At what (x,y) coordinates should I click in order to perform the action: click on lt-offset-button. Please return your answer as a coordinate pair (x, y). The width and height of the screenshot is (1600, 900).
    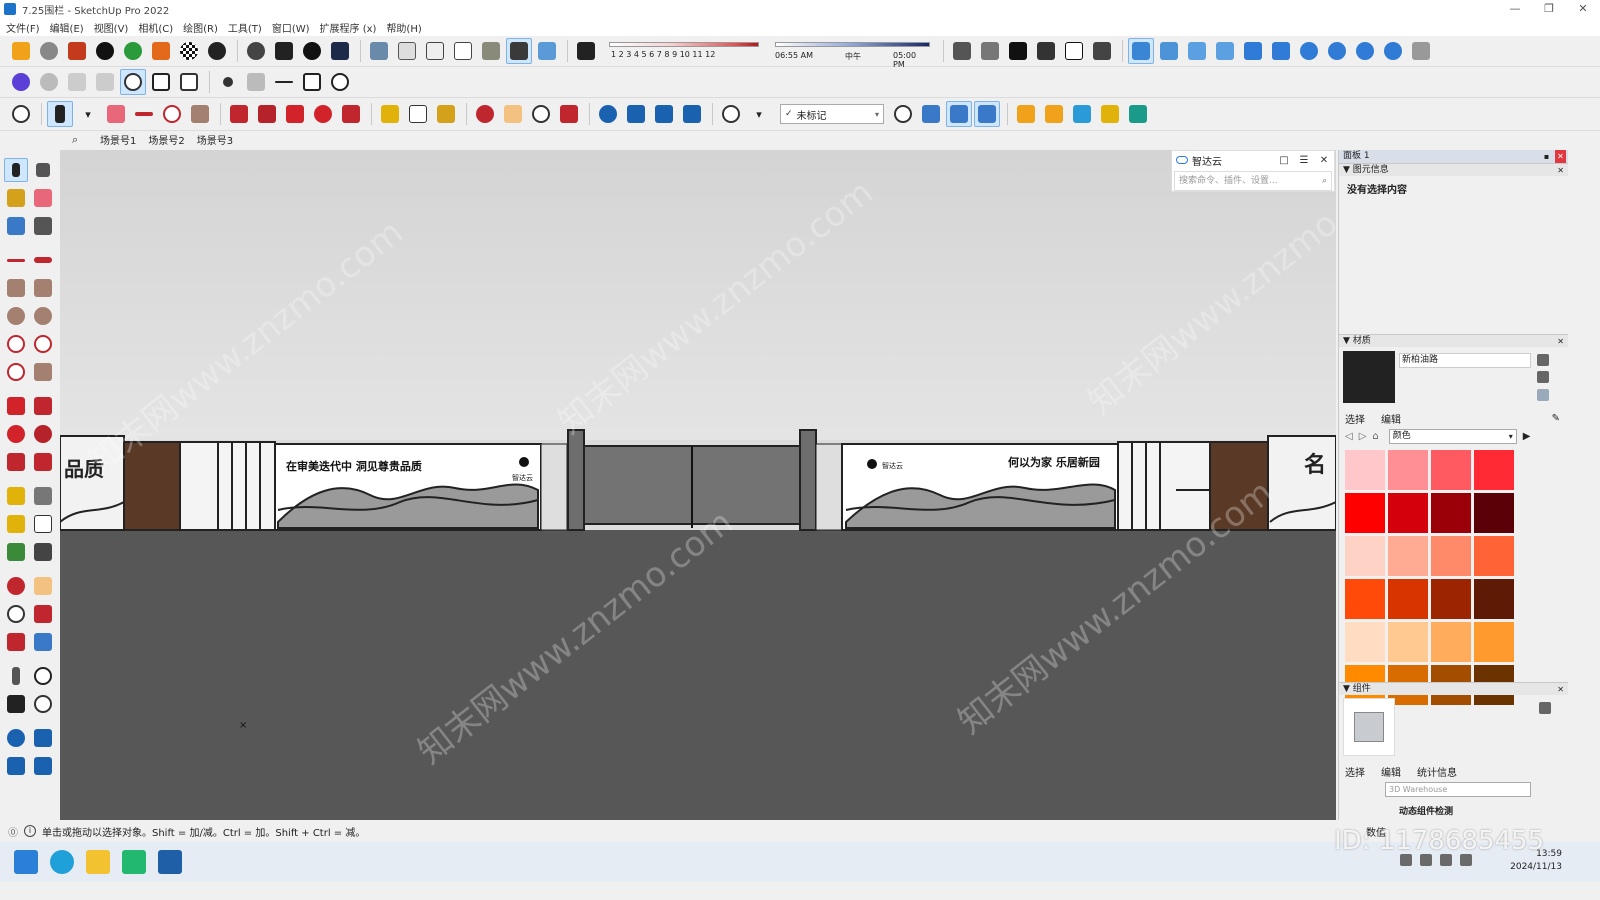
    Looking at the image, I should click on (43, 462).